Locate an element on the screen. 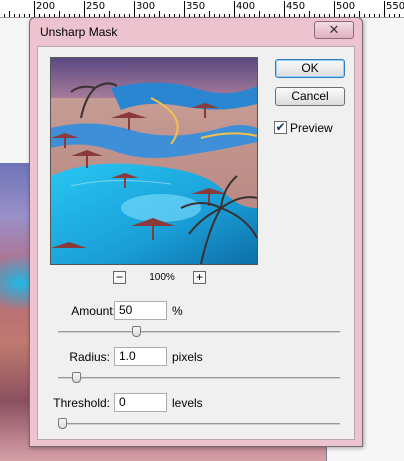 The height and width of the screenshot is (461, 404). radius-slider is located at coordinates (199, 378).